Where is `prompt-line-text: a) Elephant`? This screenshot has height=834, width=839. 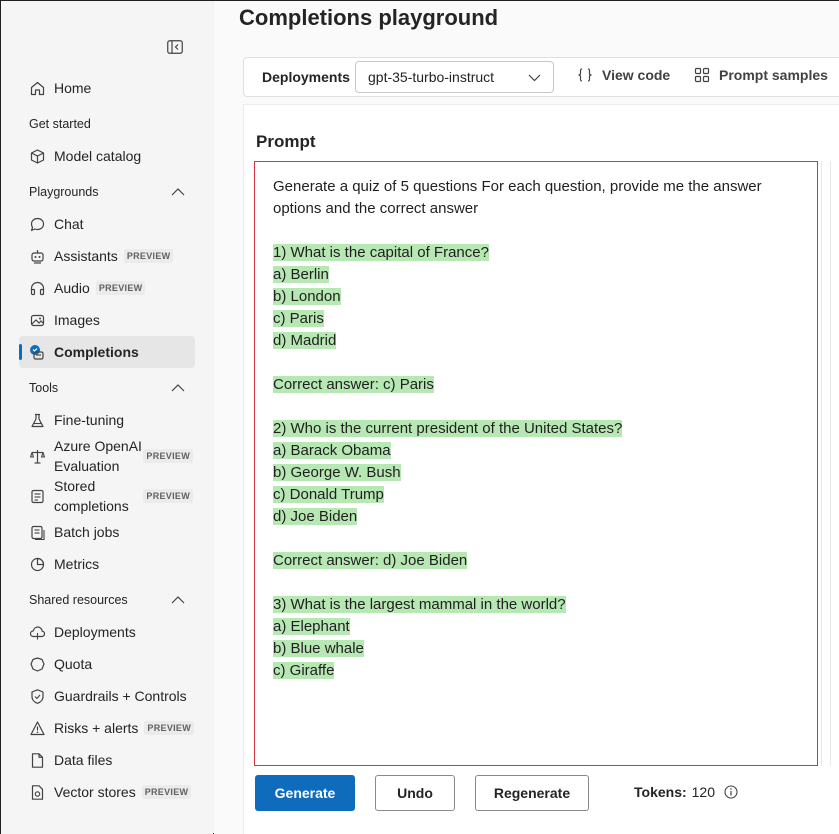 prompt-line-text: a) Elephant is located at coordinates (311, 626).